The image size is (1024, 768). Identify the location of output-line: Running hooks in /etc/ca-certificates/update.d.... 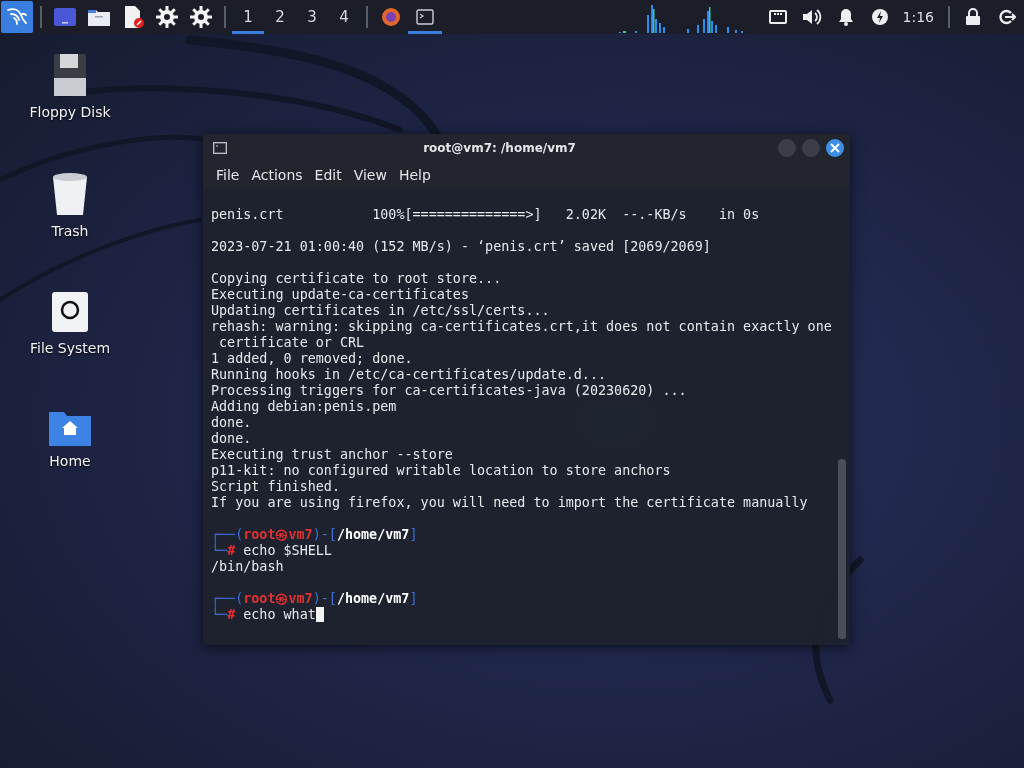
(409, 375).